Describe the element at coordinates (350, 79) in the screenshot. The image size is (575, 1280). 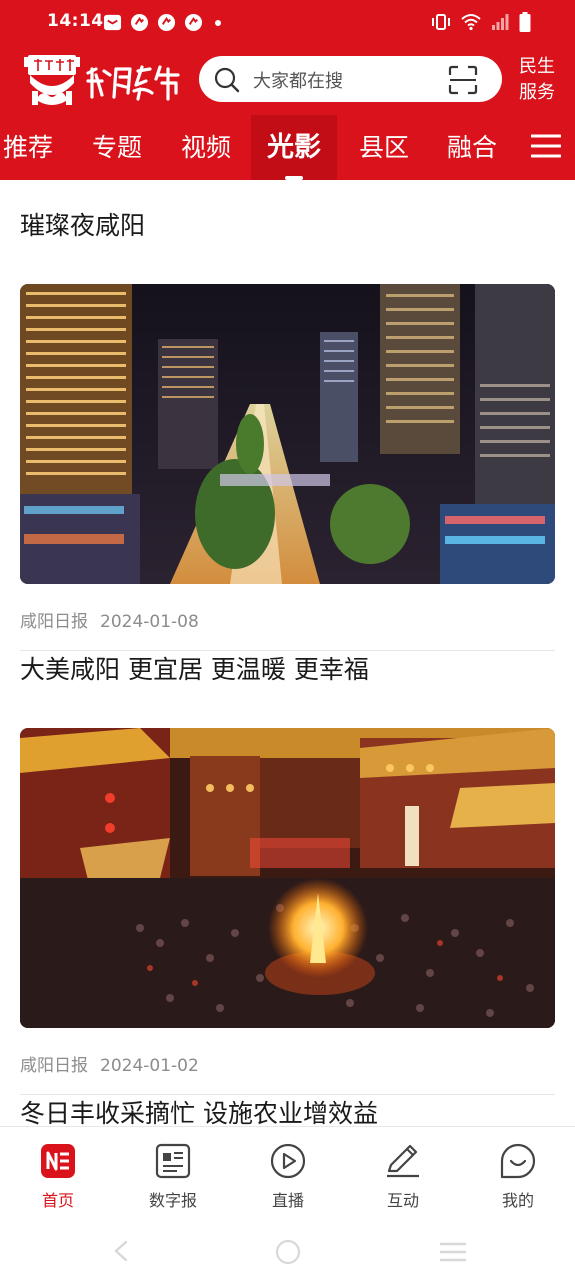
I see `search-bar: 大家都在搜` at that location.